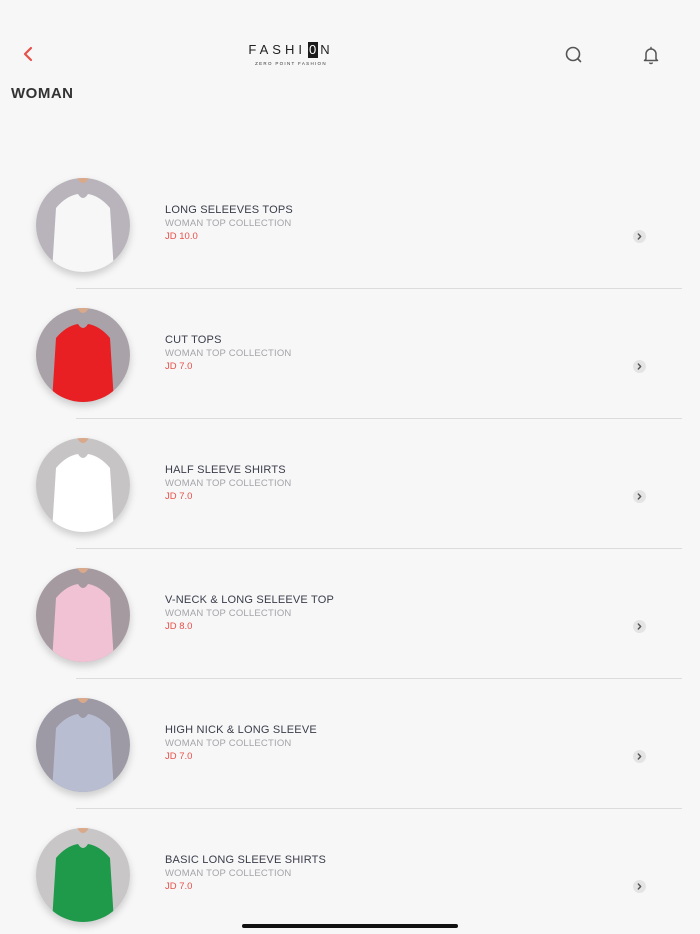 This screenshot has width=700, height=934. What do you see at coordinates (246, 860) in the screenshot?
I see `product-name: BASIC LONG SLEEVE SHIRTS` at bounding box center [246, 860].